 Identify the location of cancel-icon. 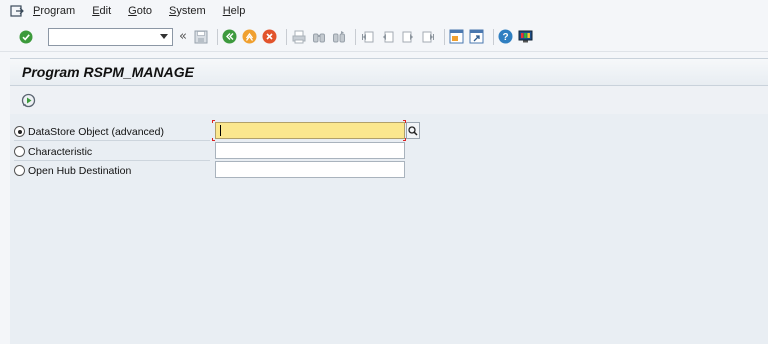
(270, 37).